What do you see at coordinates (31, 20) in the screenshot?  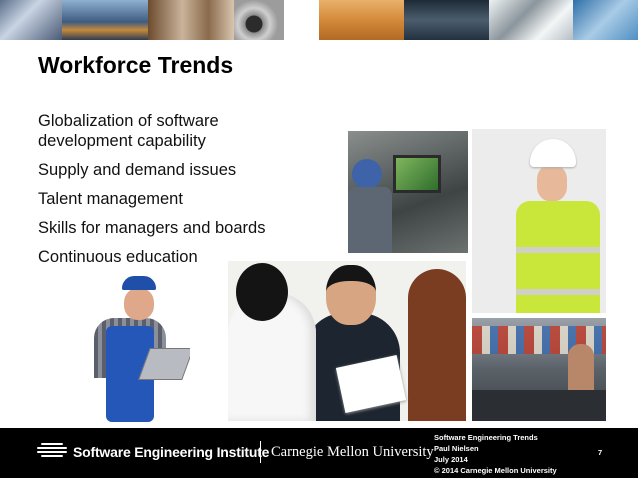 I see `banner-image-city` at bounding box center [31, 20].